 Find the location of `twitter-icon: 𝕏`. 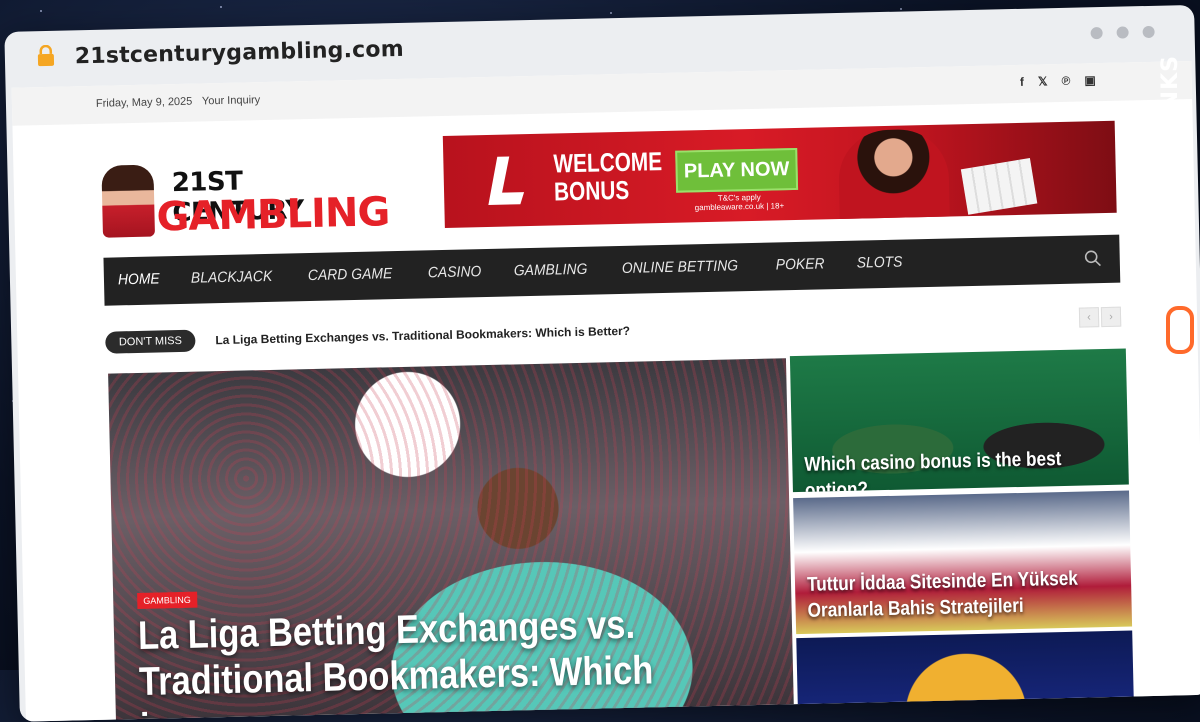

twitter-icon: 𝕏 is located at coordinates (1043, 81).